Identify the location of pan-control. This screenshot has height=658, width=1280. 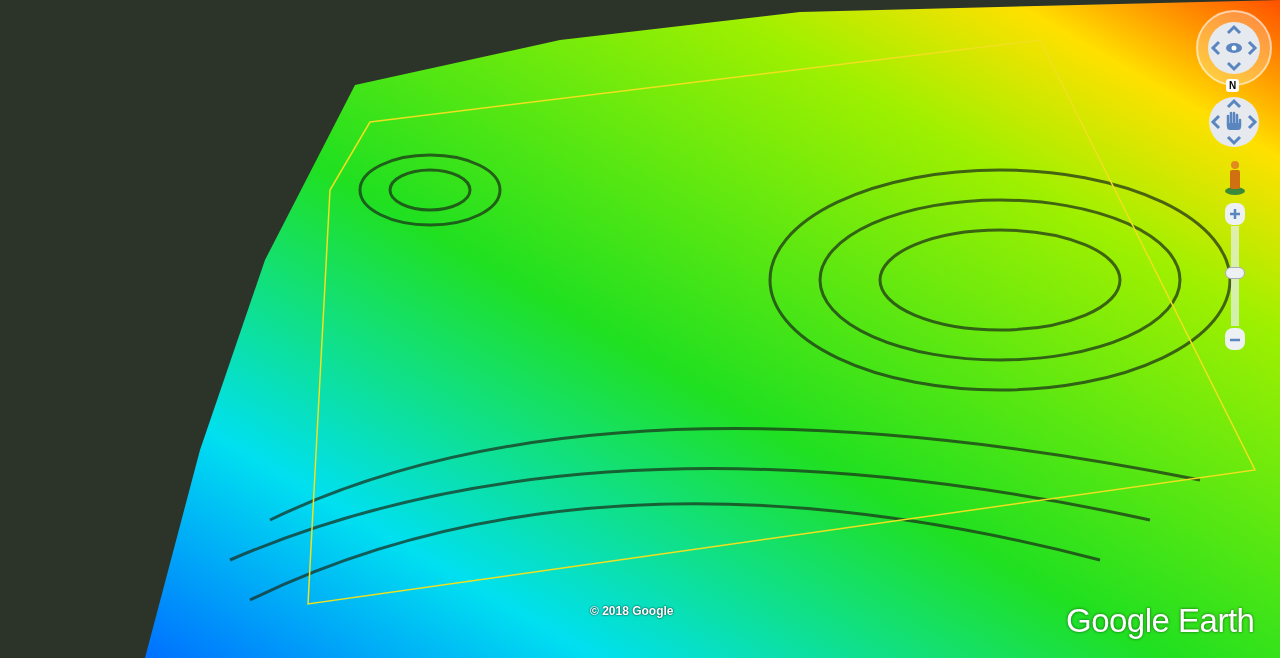
(1234, 122).